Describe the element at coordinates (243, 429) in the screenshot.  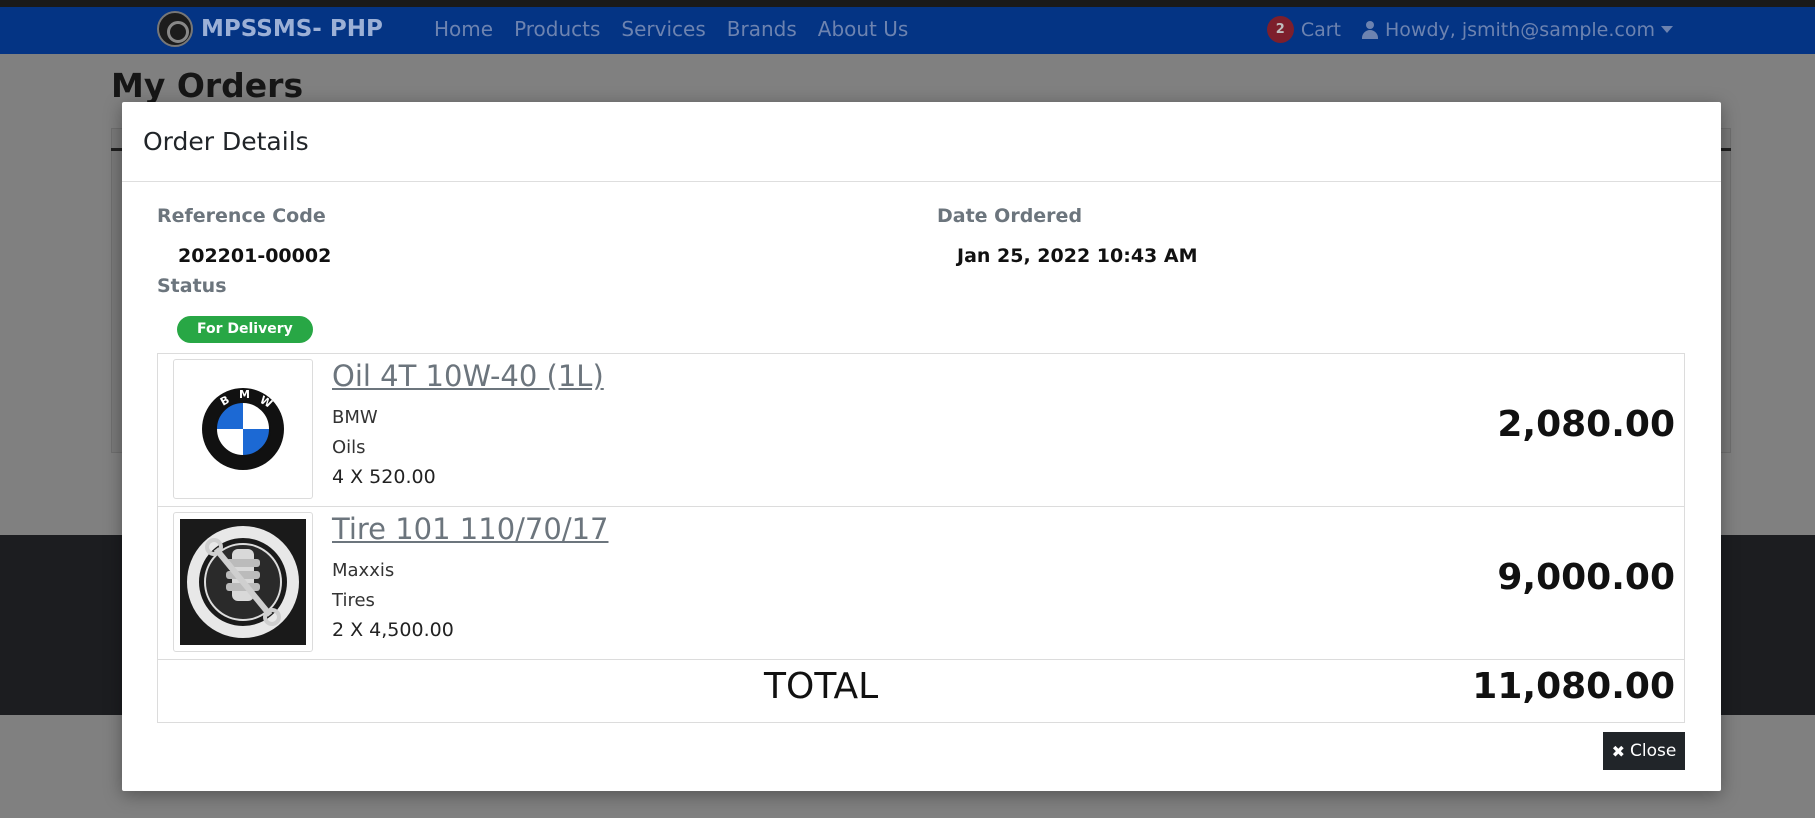
I see `bmw-logo-icon: B M W` at that location.